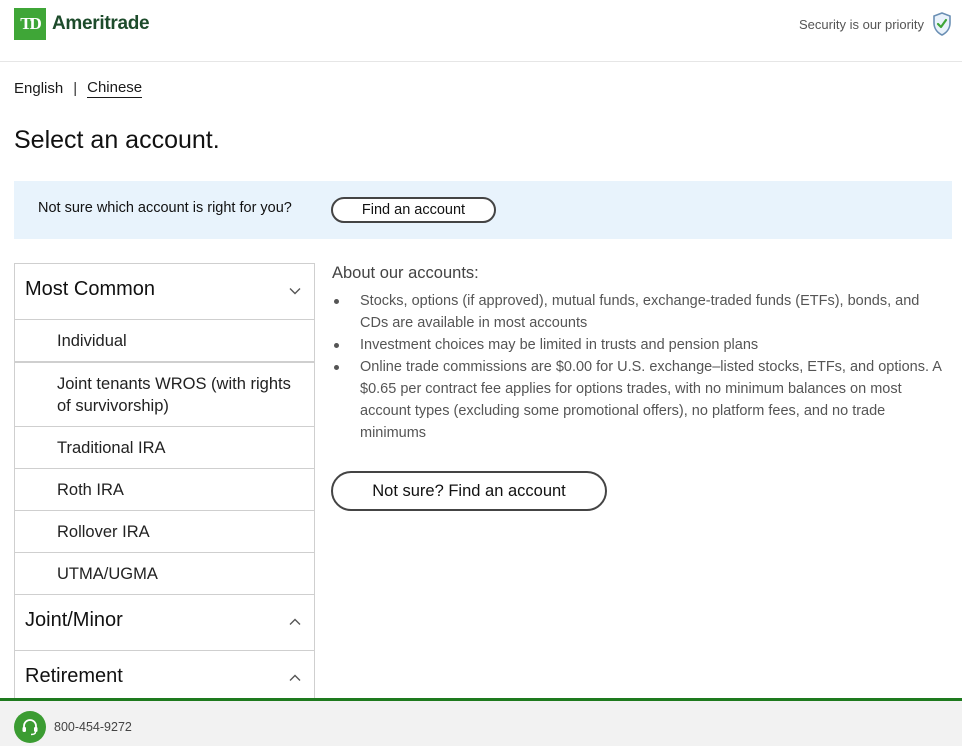  What do you see at coordinates (413, 210) in the screenshot?
I see `find-account-button: Find an account` at bounding box center [413, 210].